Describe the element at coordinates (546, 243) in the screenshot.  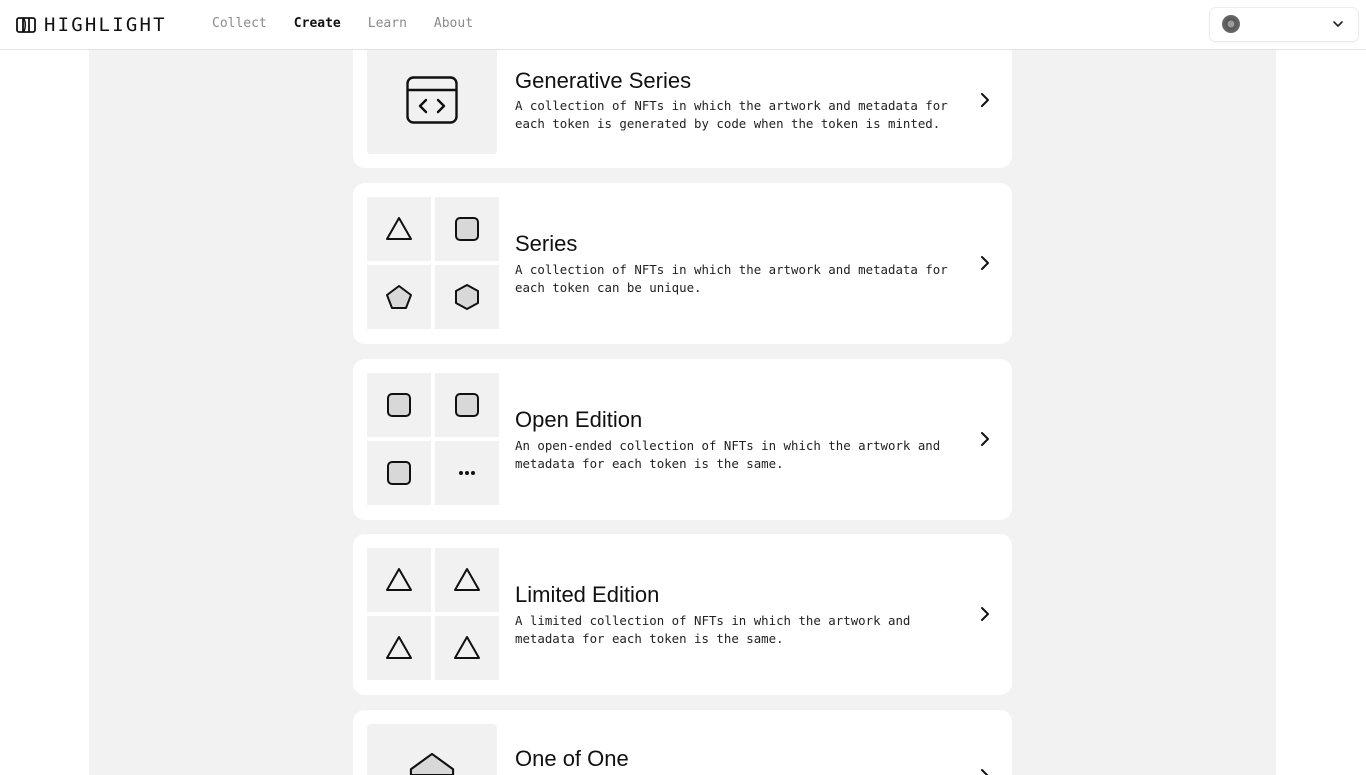
I see `card-title: Series` at that location.